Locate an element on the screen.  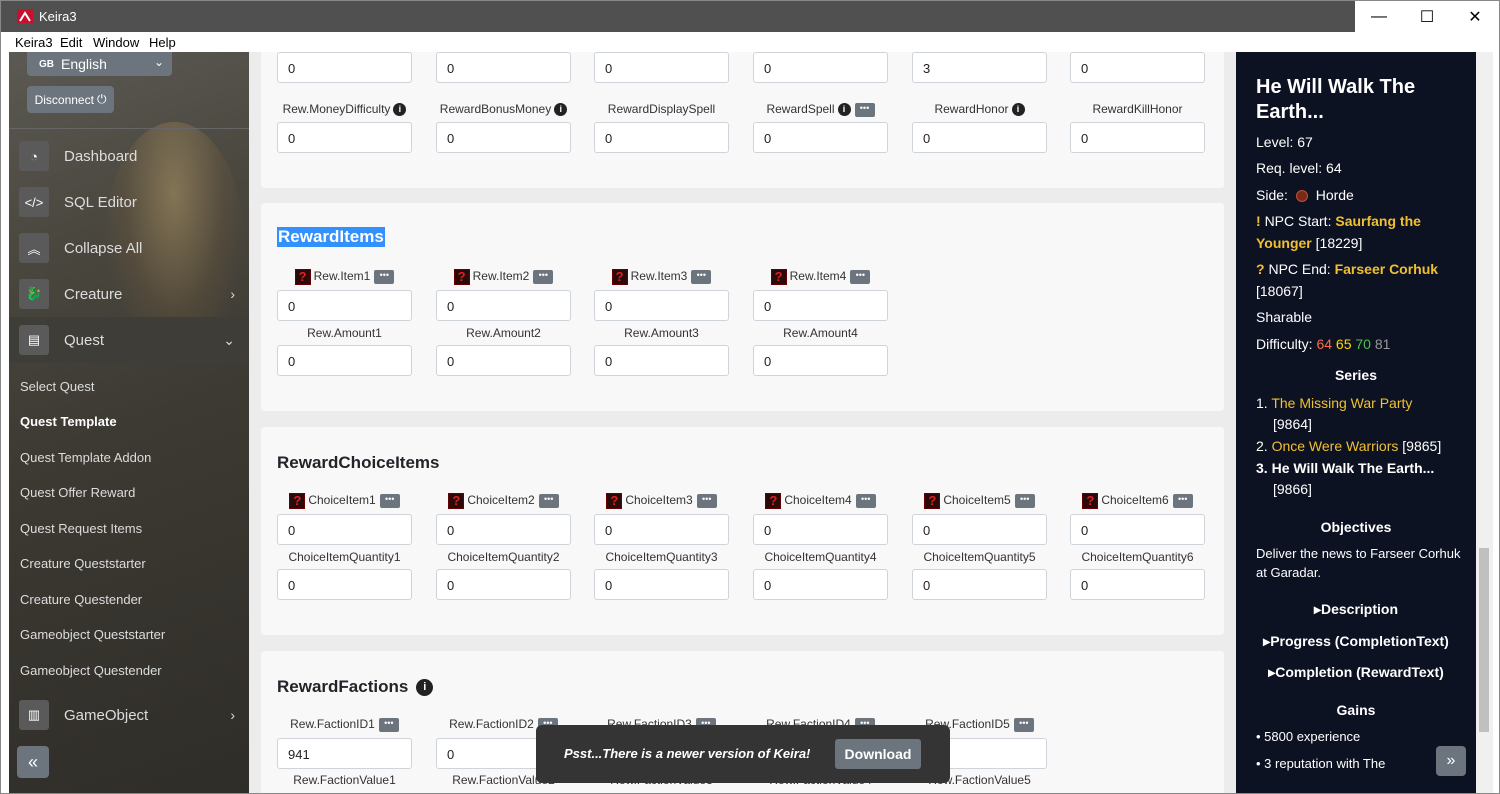
reward-display-spell-input: 0 is located at coordinates (661, 137).